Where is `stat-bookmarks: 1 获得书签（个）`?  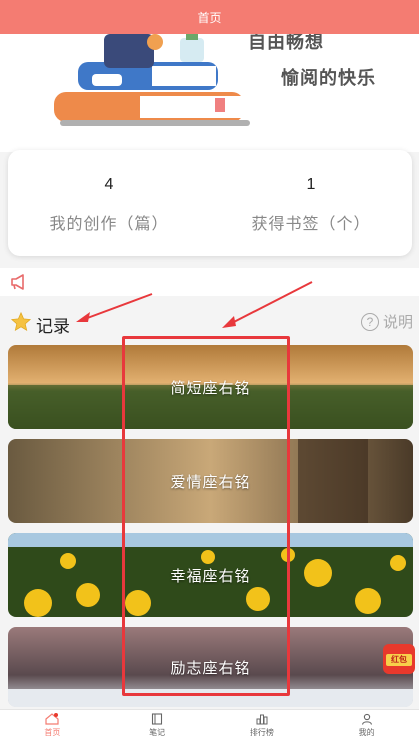 stat-bookmarks: 1 获得书签（个） is located at coordinates (311, 203).